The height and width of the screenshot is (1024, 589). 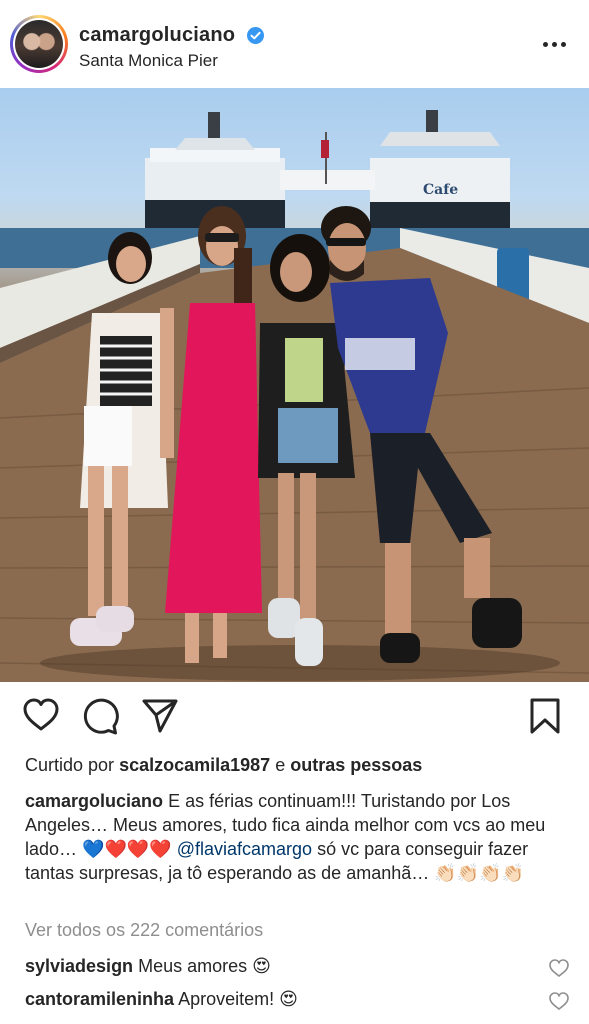 I want to click on view-all-comments-link: Ver todos os 222 comentários, so click(x=144, y=930).